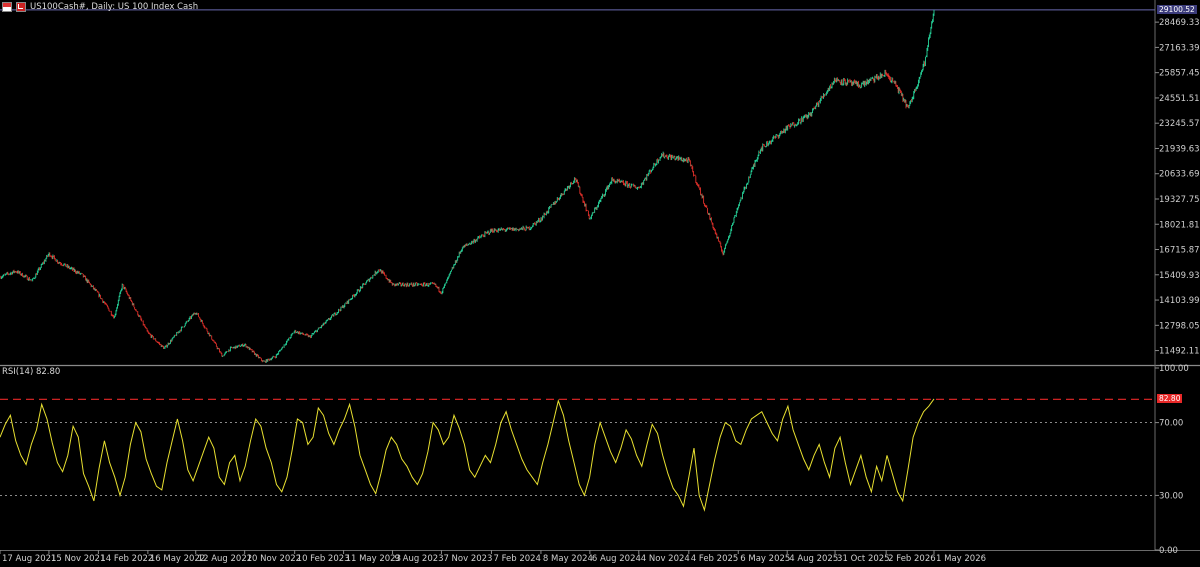  I want to click on price-tick-label: 24551.51, so click(1179, 99).